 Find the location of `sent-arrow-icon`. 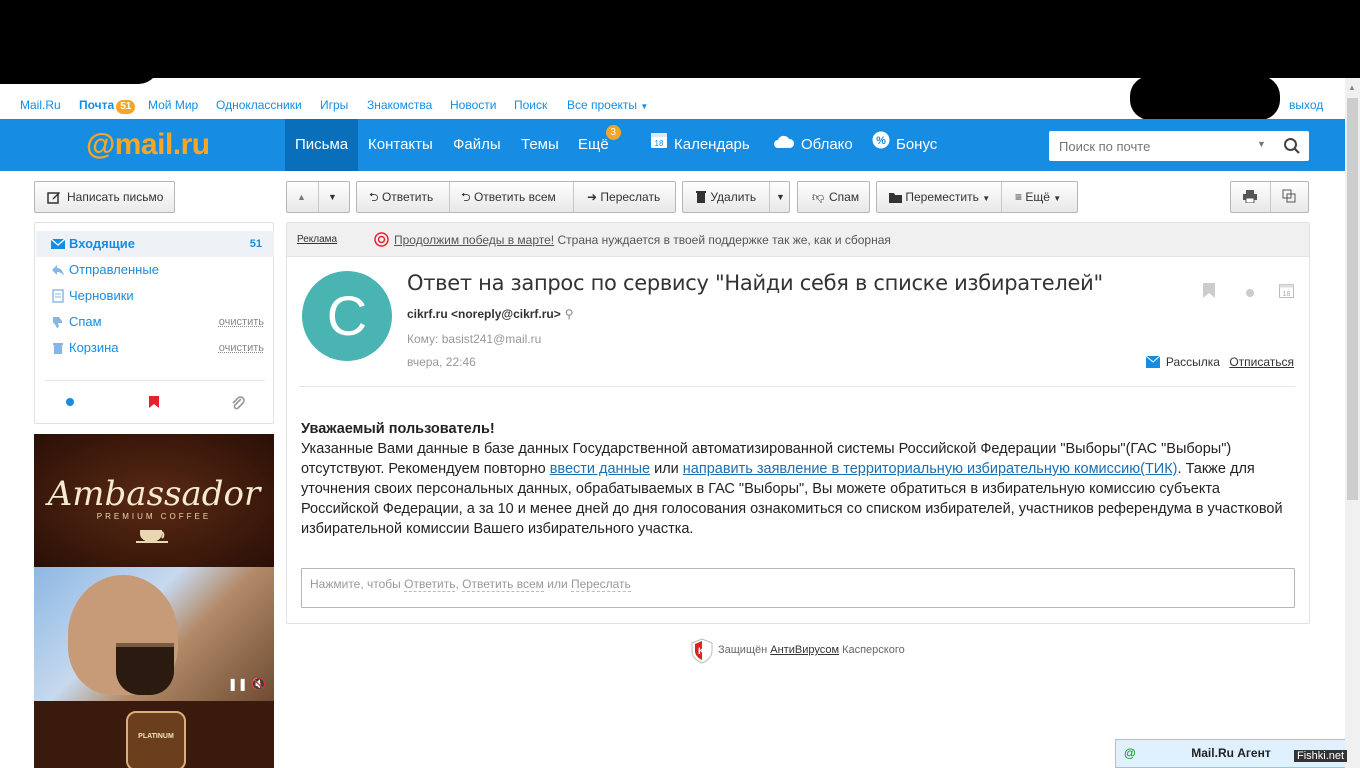

sent-arrow-icon is located at coordinates (58, 270).